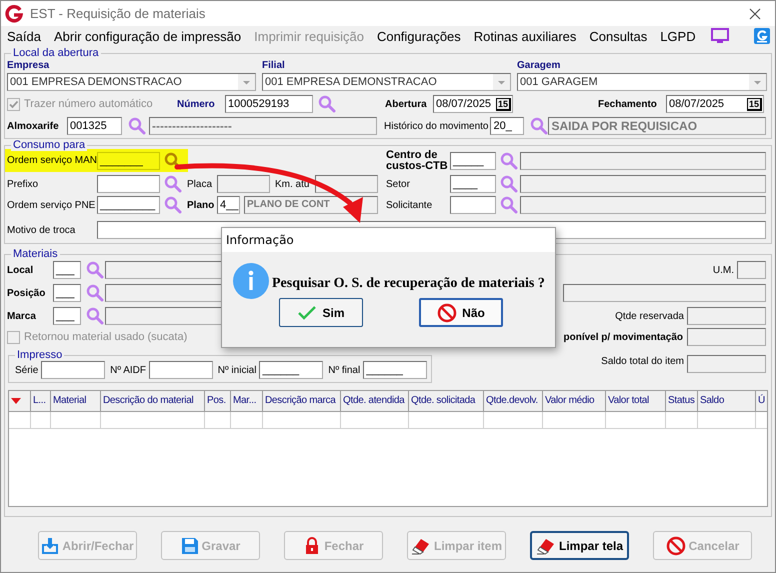 This screenshot has width=776, height=573. Describe the element at coordinates (292, 184) in the screenshot. I see `field-label: Km. atu` at that location.